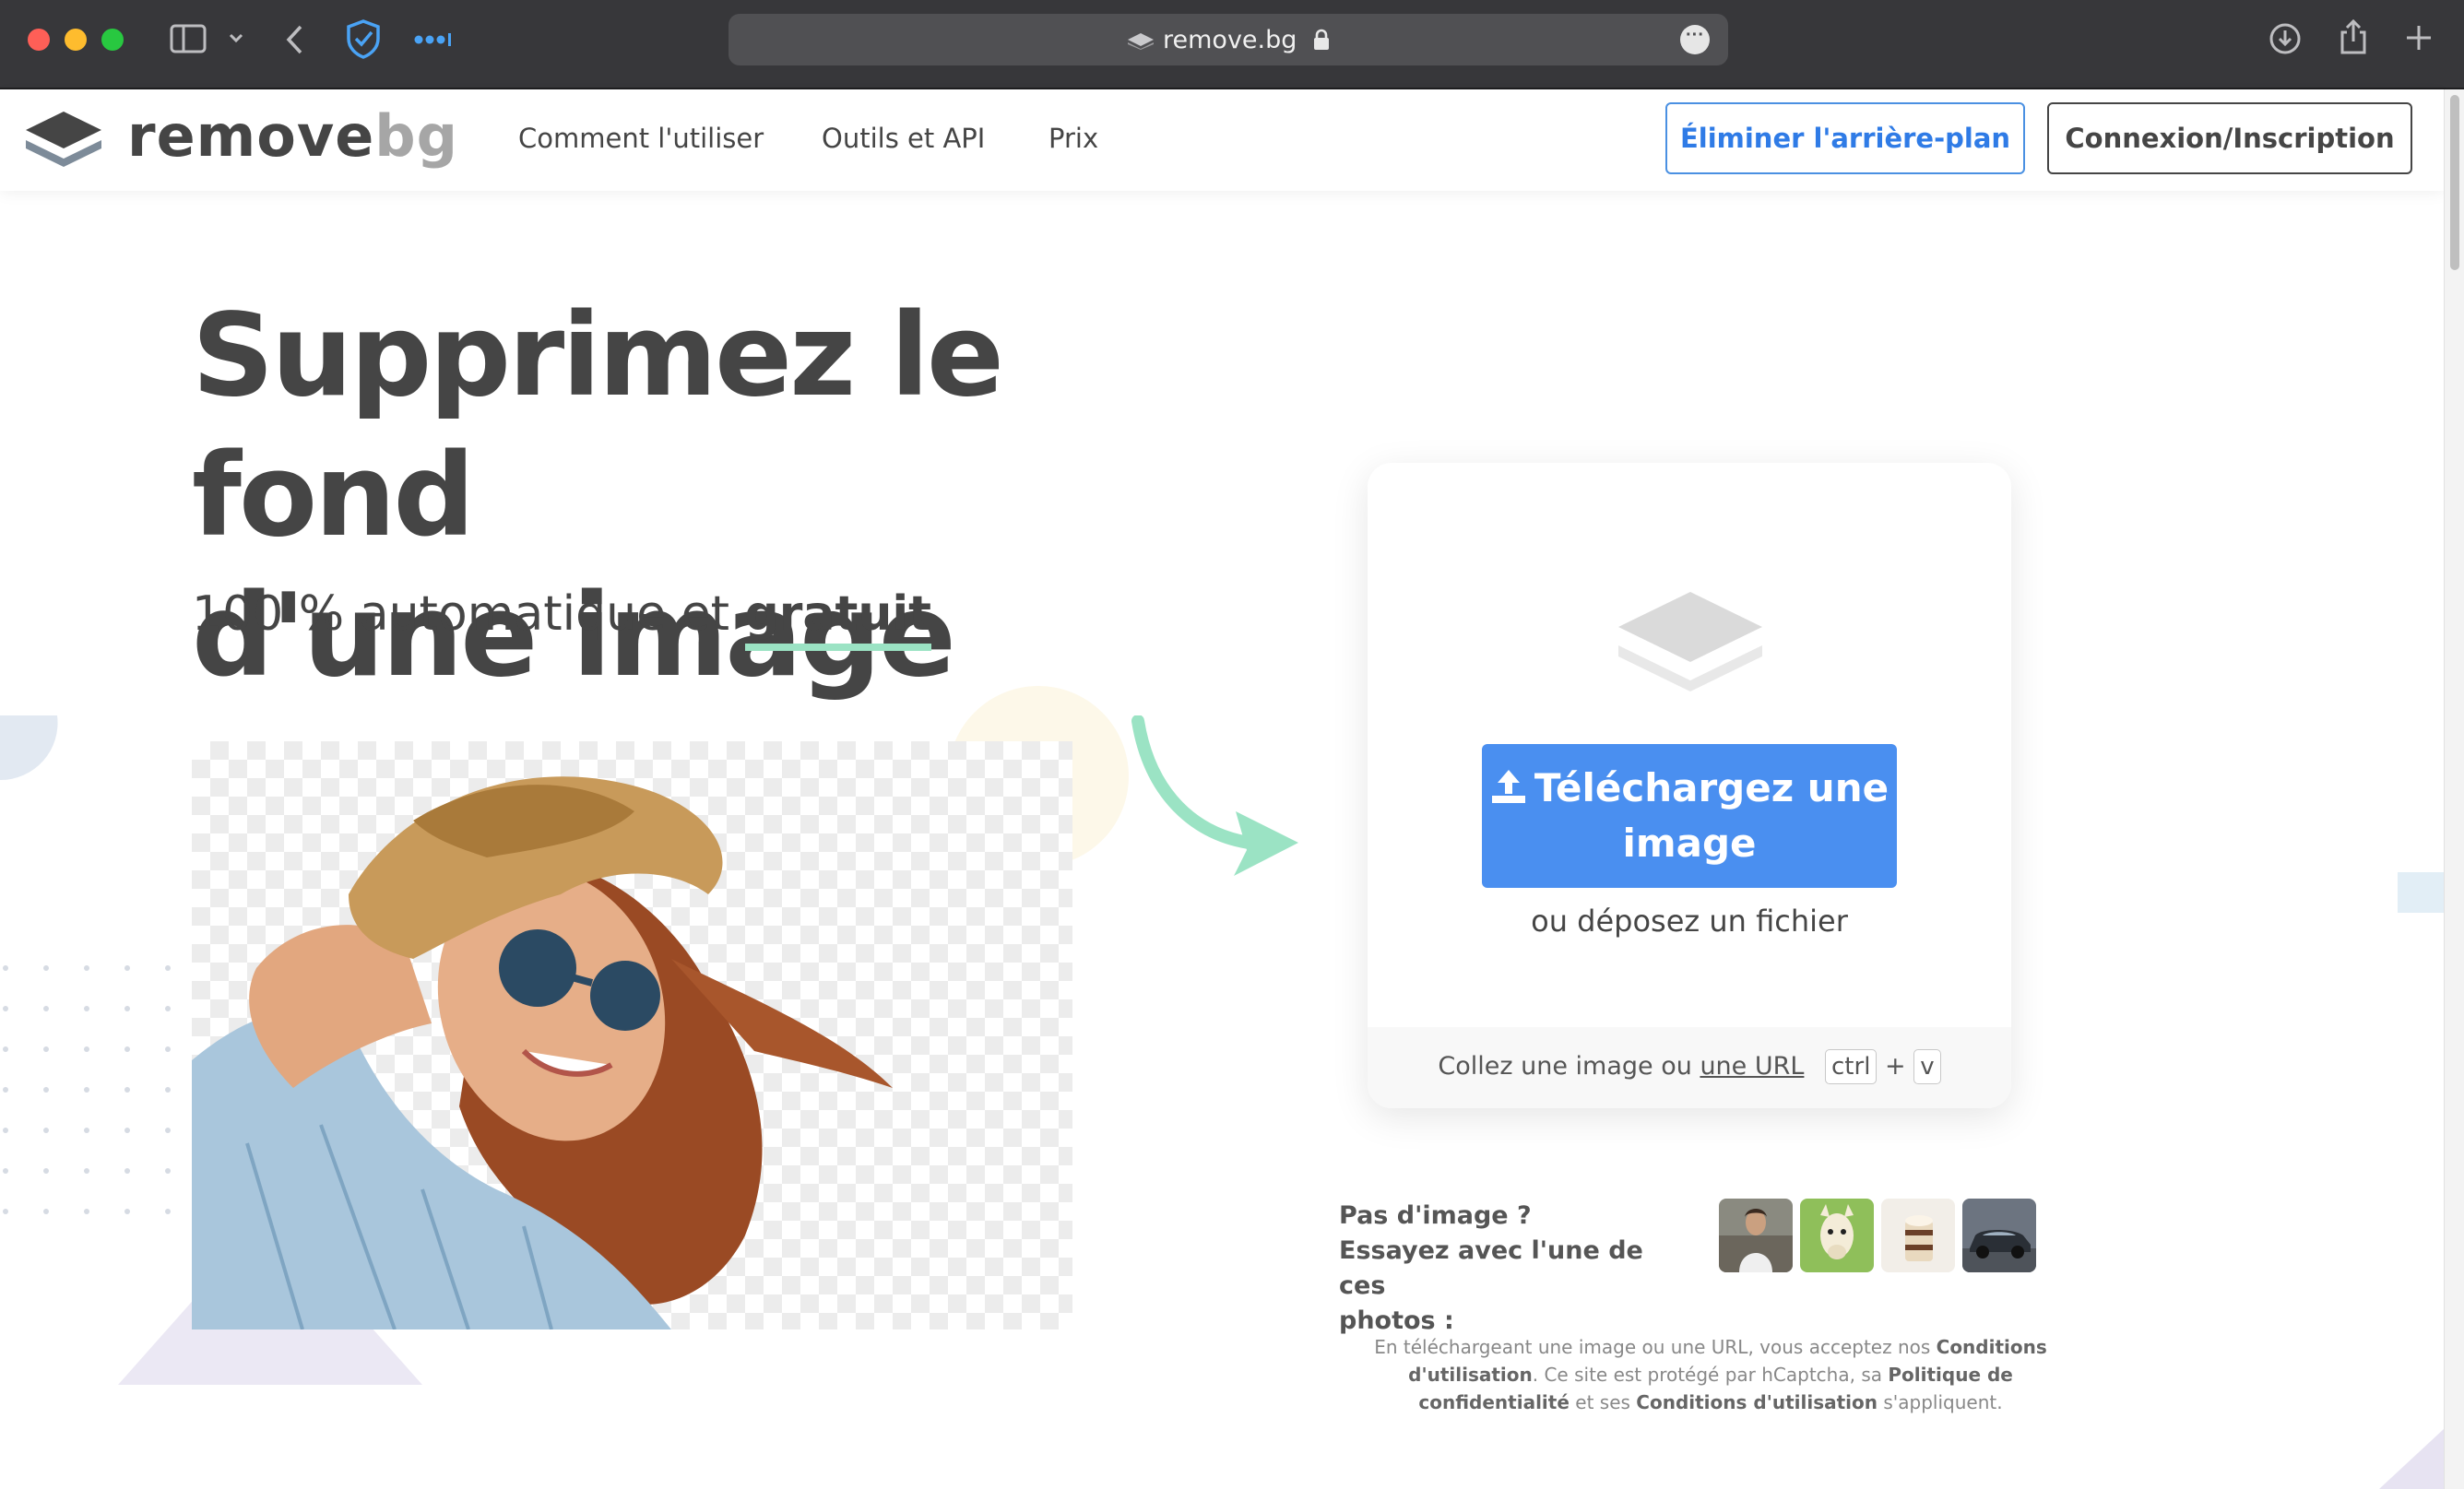  I want to click on upload-image-button: Téléchargez une image, so click(1690, 816).